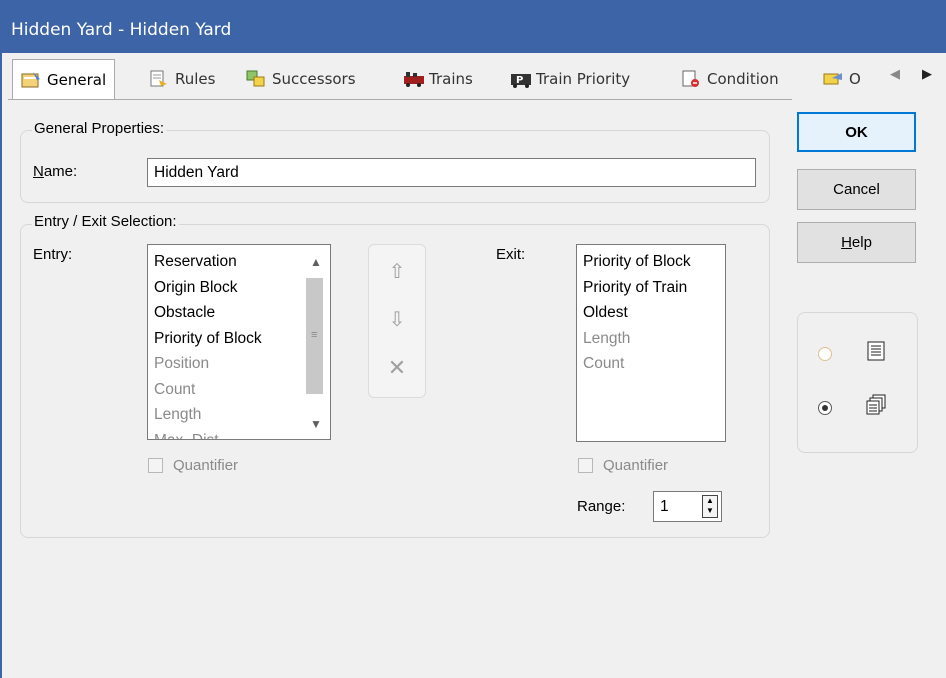 Image resolution: width=946 pixels, height=678 pixels. I want to click on tab-condition: Condition, so click(730, 79).